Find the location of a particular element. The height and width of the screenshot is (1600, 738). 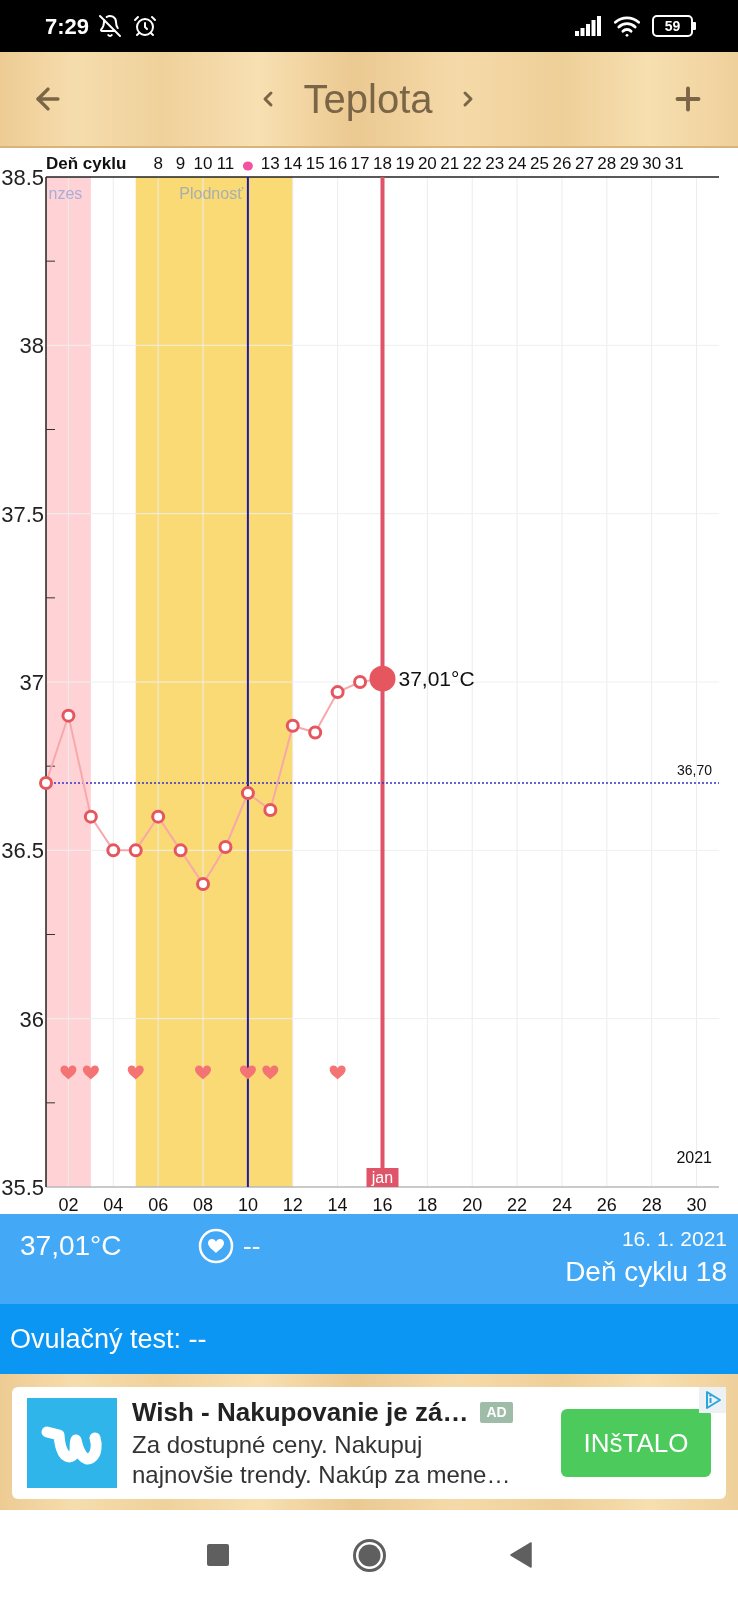

year-label: 2021 is located at coordinates (694, 1157).